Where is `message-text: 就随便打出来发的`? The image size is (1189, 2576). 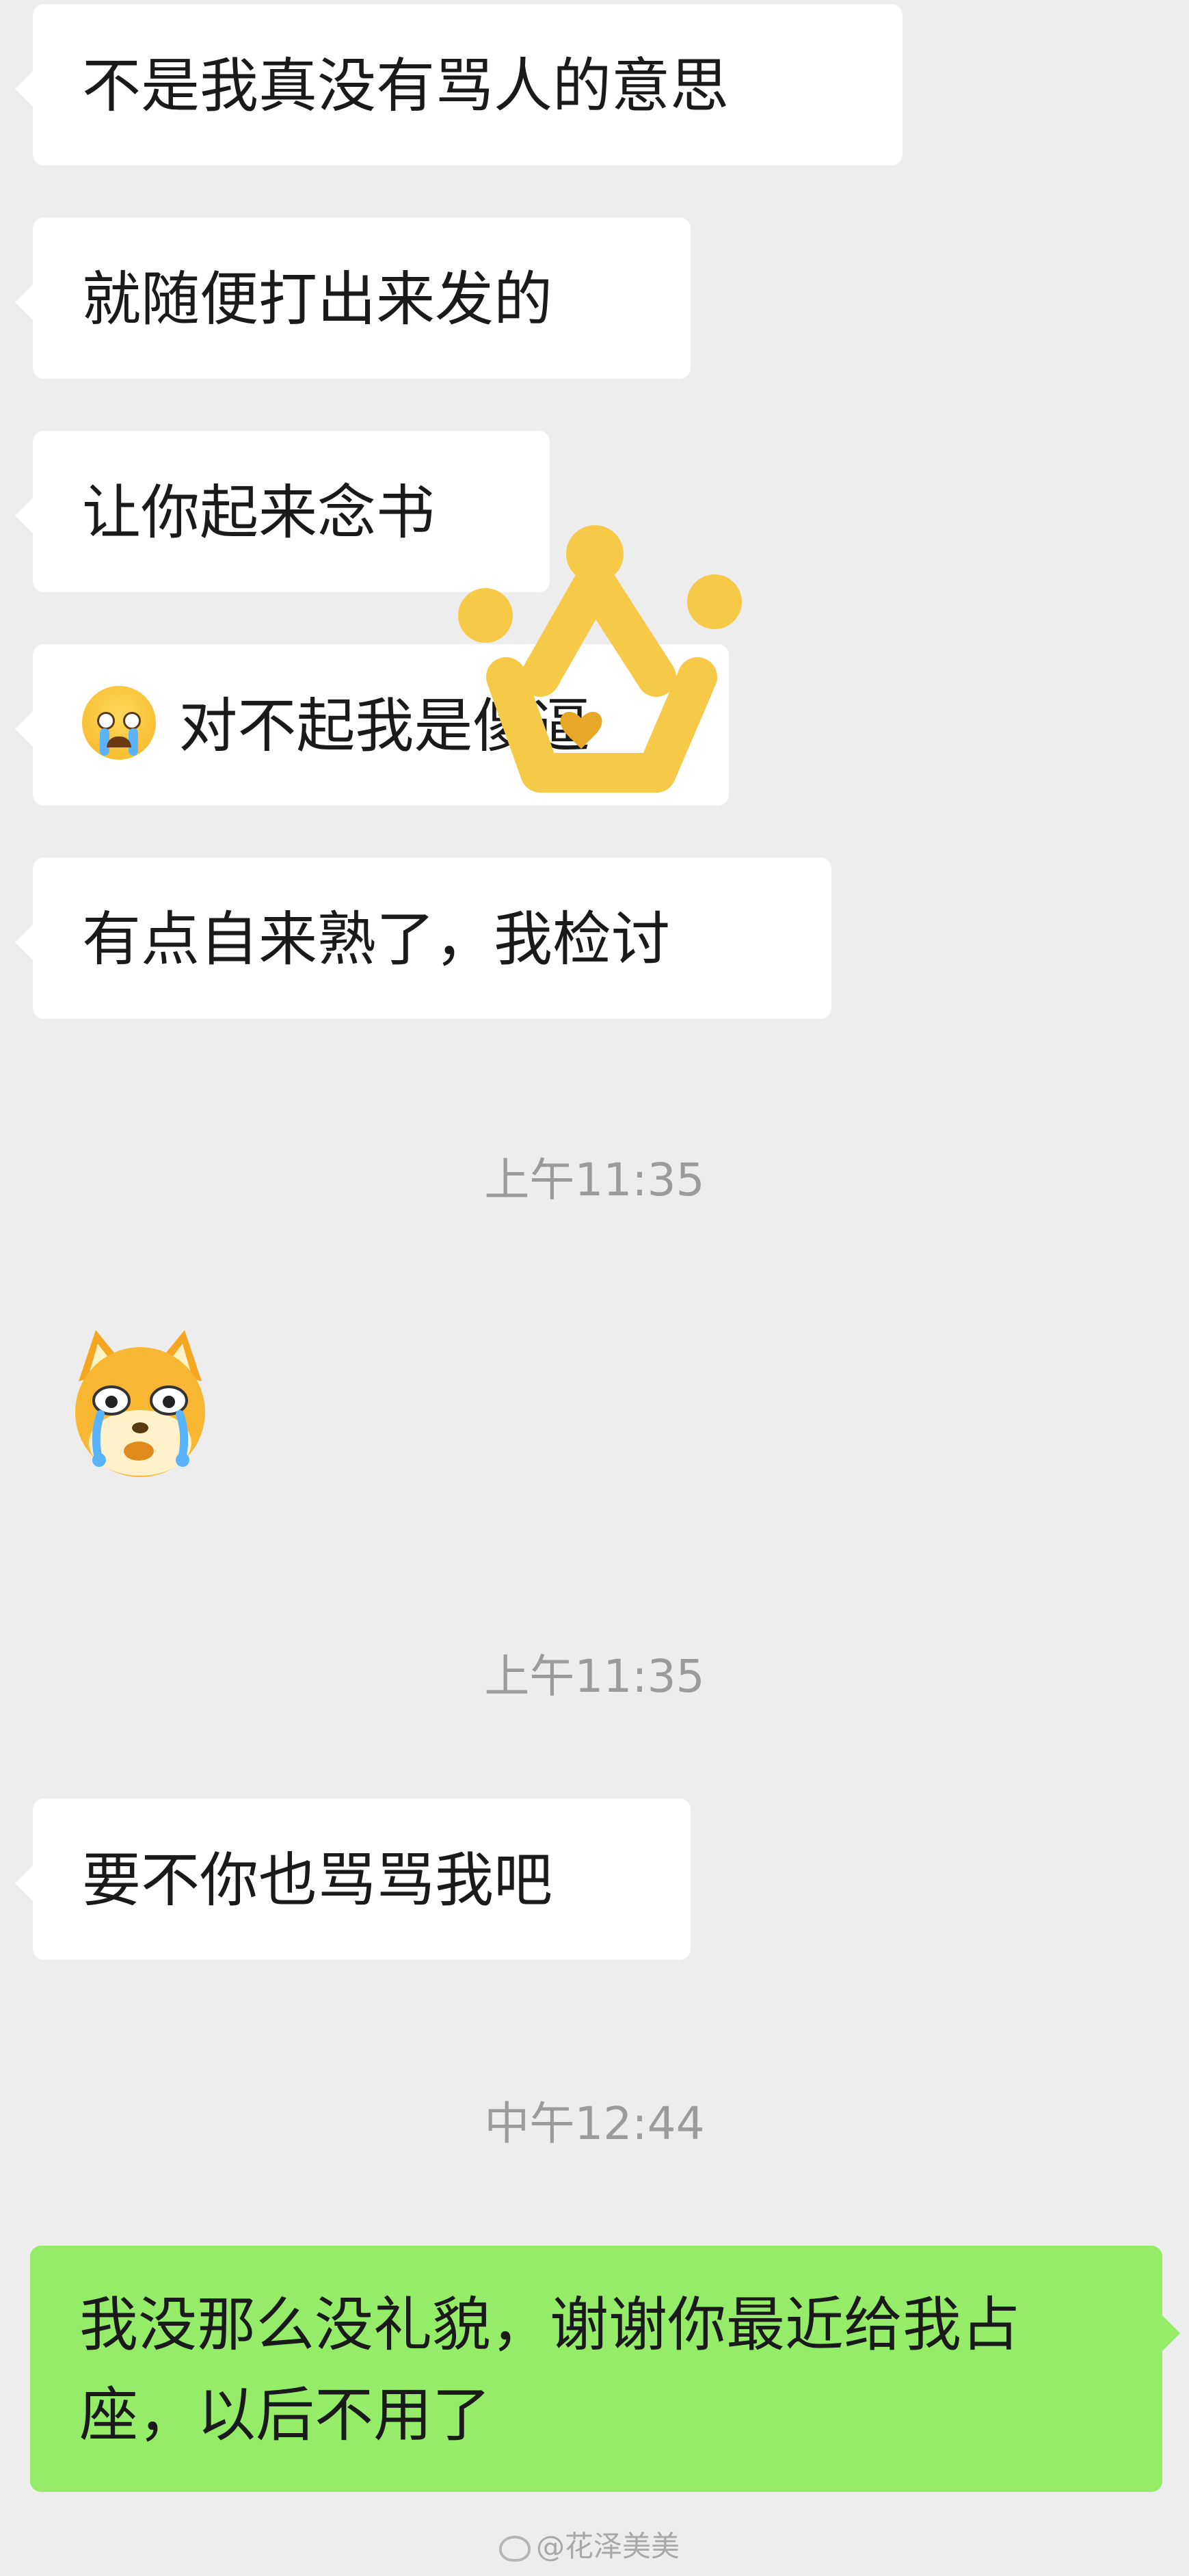
message-text: 就随便打出来发的 is located at coordinates (317, 299).